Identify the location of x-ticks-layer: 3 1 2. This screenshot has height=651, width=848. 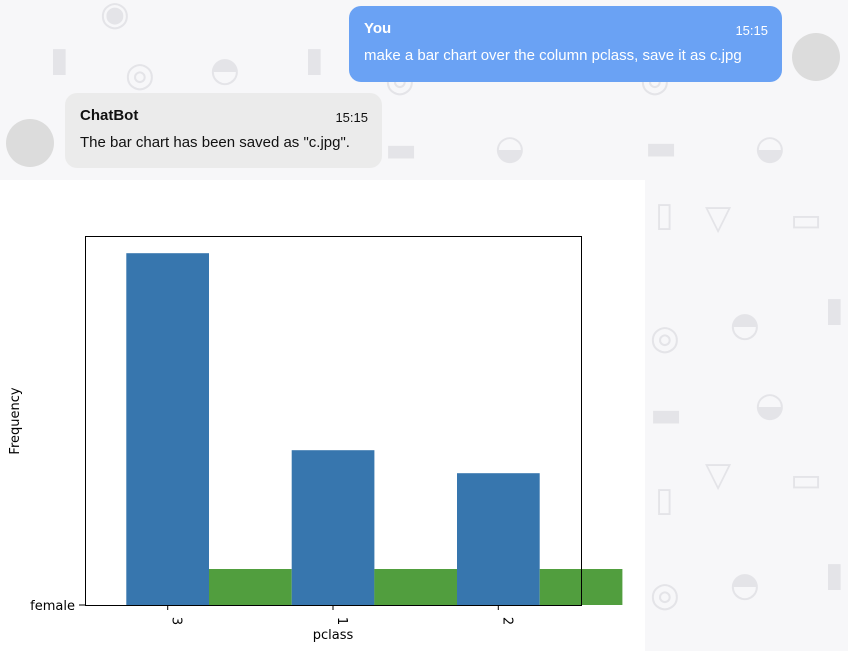
(340, 615).